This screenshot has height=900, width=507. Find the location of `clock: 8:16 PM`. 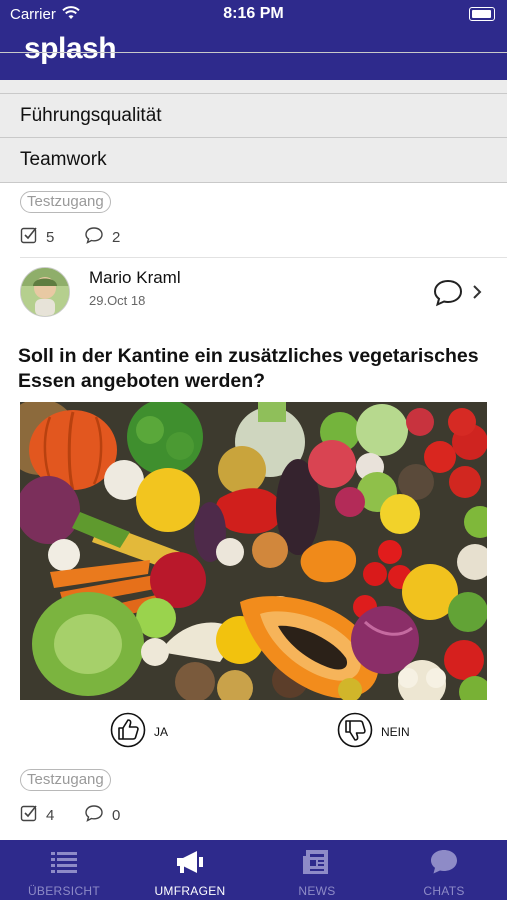

clock: 8:16 PM is located at coordinates (253, 13).